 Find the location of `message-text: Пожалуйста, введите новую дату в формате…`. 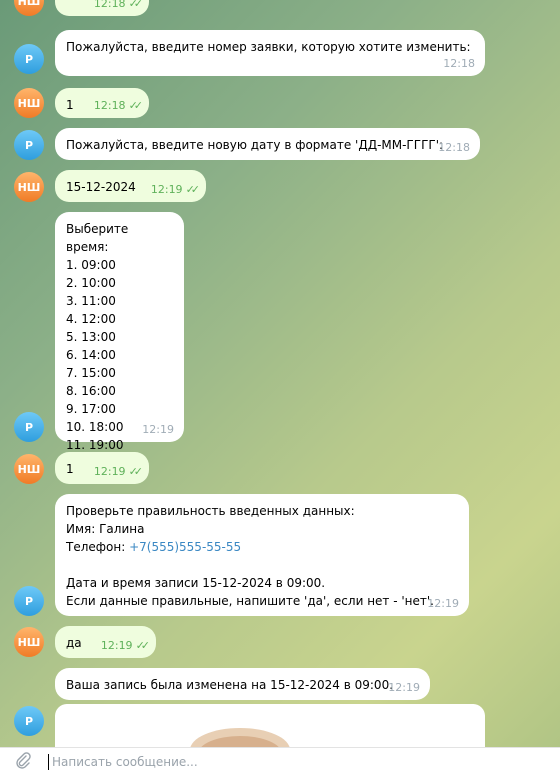

message-text: Пожалуйста, введите новую дату в формате… is located at coordinates (255, 145).